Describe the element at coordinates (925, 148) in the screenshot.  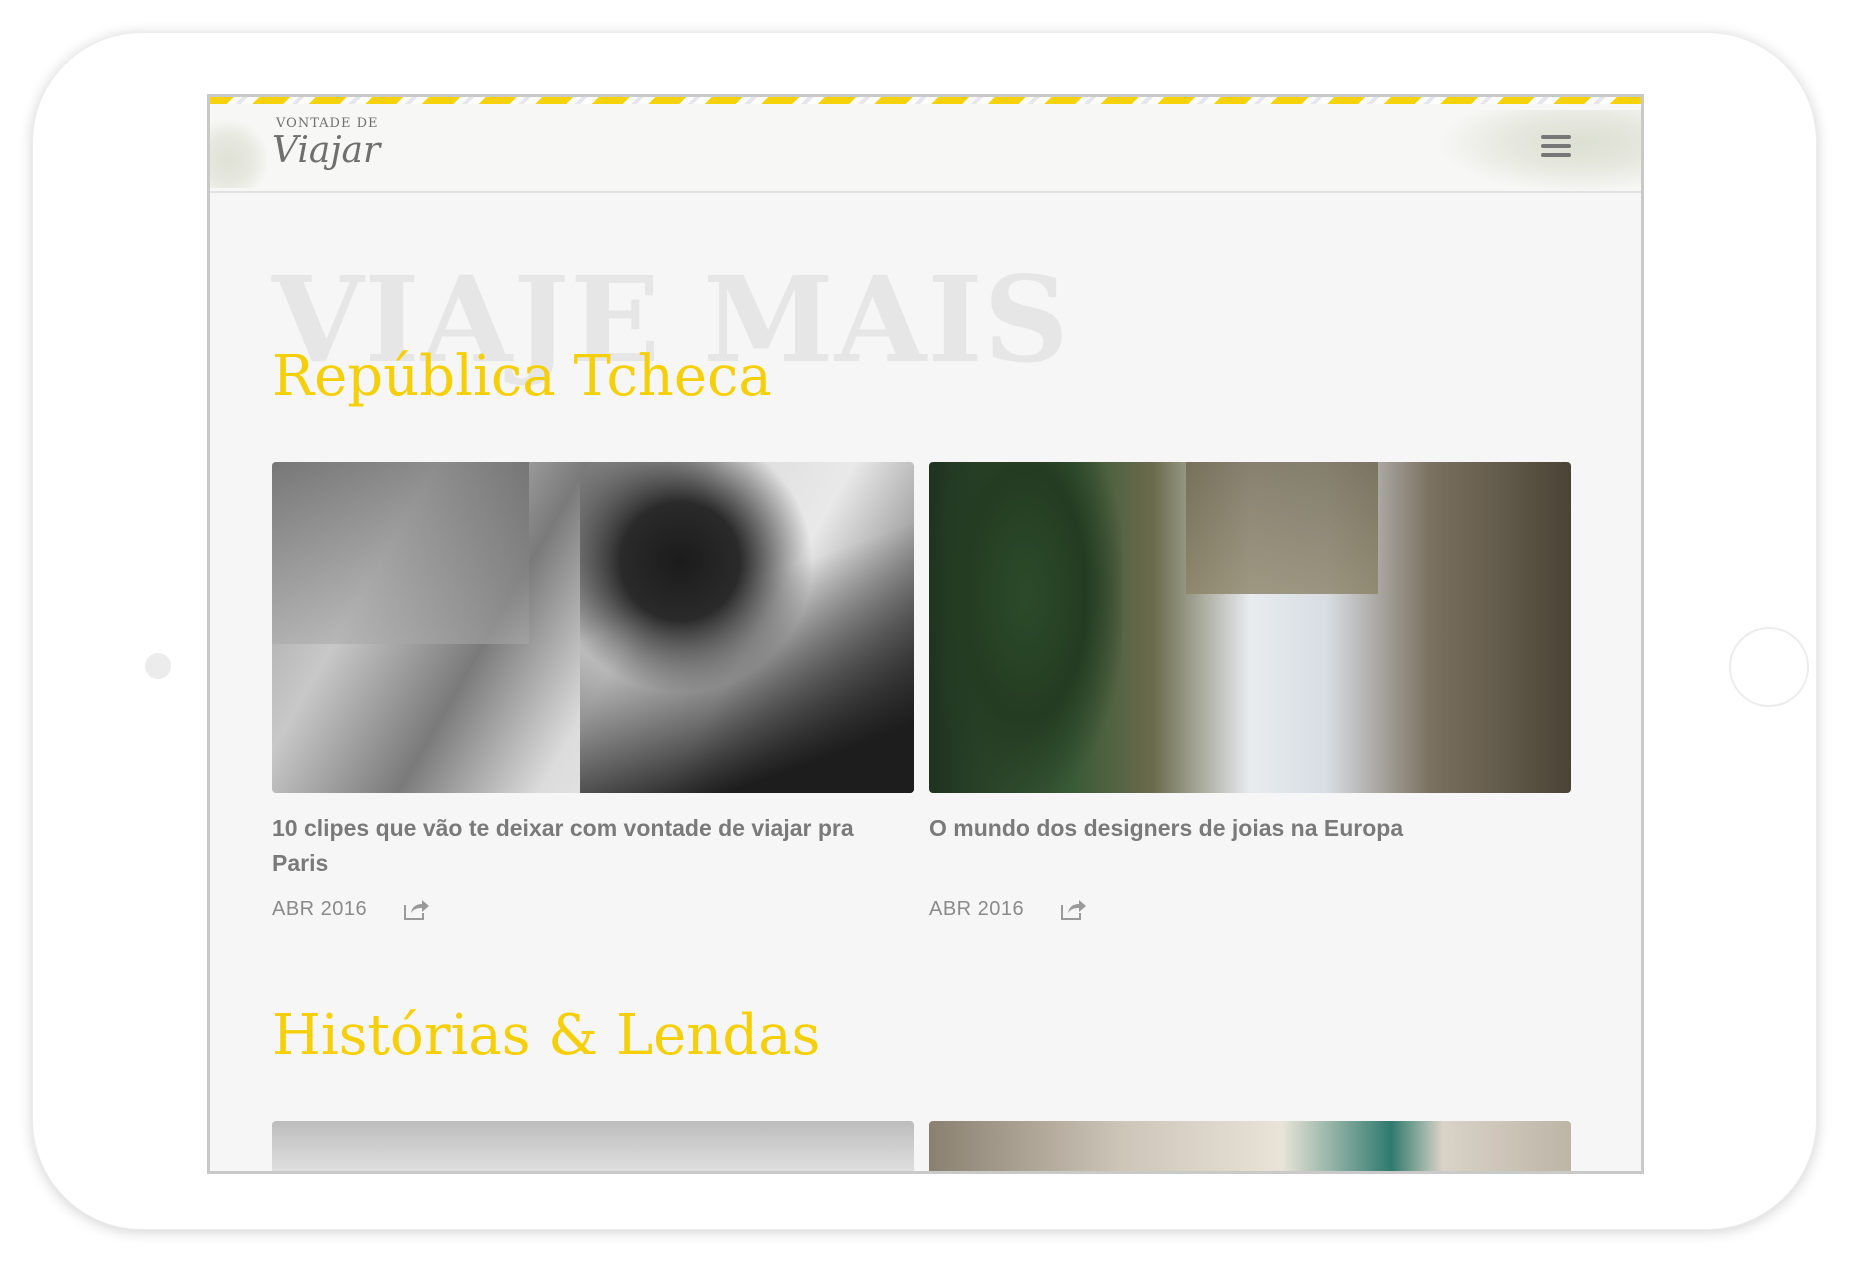
I see `site-header: VONTADE DE Viajar` at that location.